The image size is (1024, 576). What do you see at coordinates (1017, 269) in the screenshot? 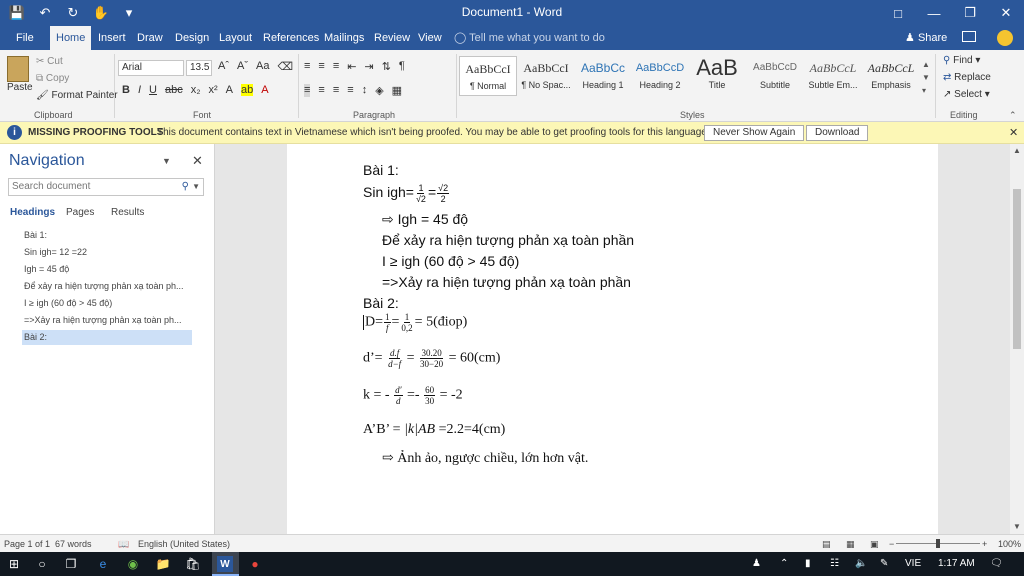
I see `scrollbar-thumb` at bounding box center [1017, 269].